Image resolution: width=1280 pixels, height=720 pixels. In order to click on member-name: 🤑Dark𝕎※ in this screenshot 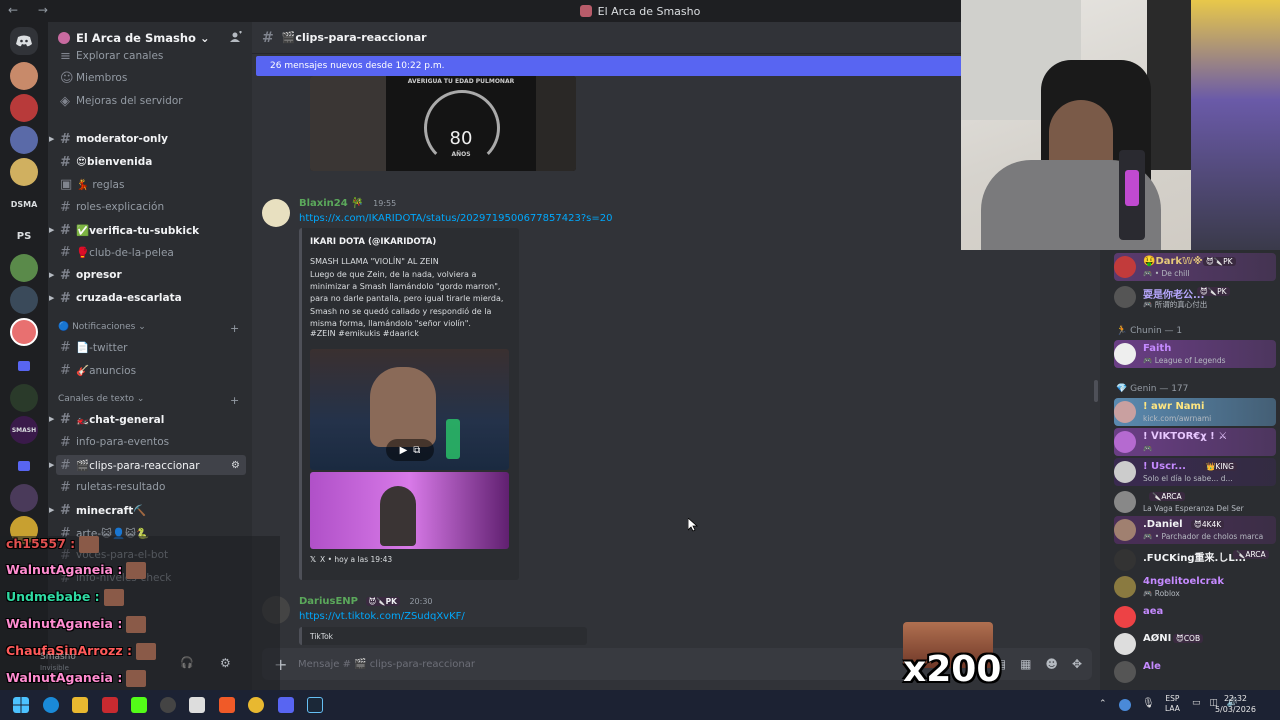, I will do `click(1173, 261)`.